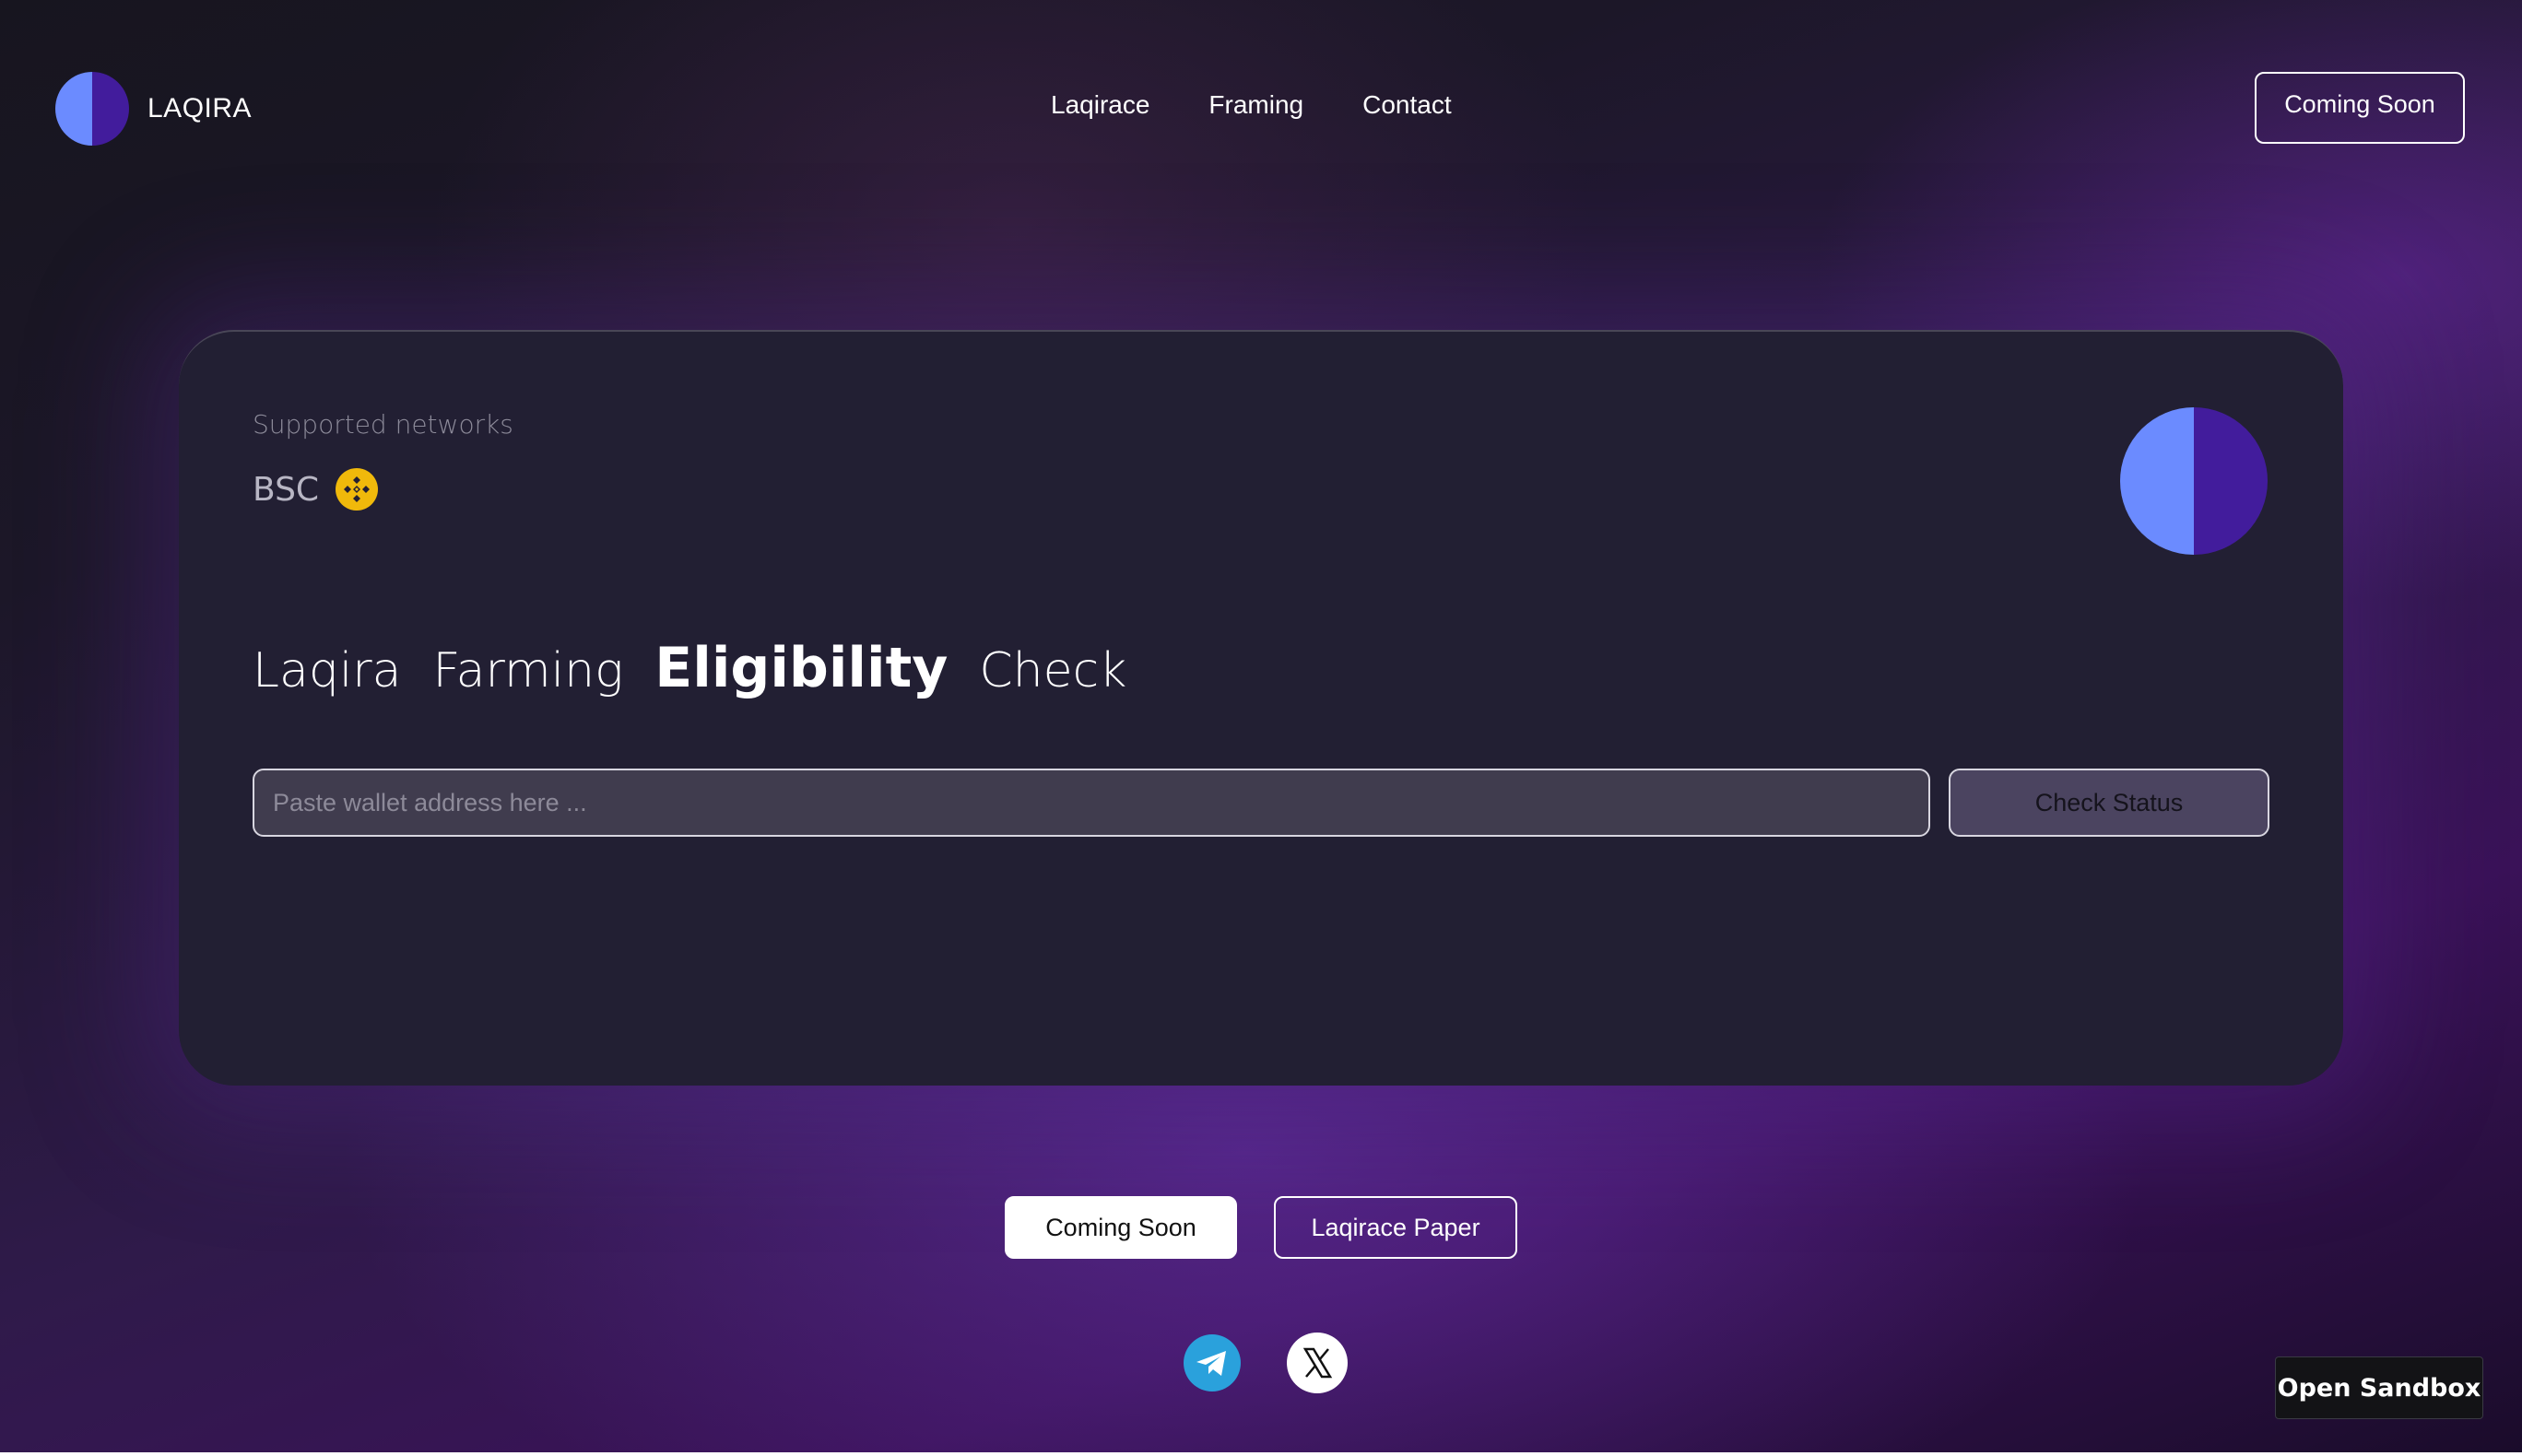 The width and height of the screenshot is (2522, 1456). I want to click on title-word: Laqira, so click(327, 671).